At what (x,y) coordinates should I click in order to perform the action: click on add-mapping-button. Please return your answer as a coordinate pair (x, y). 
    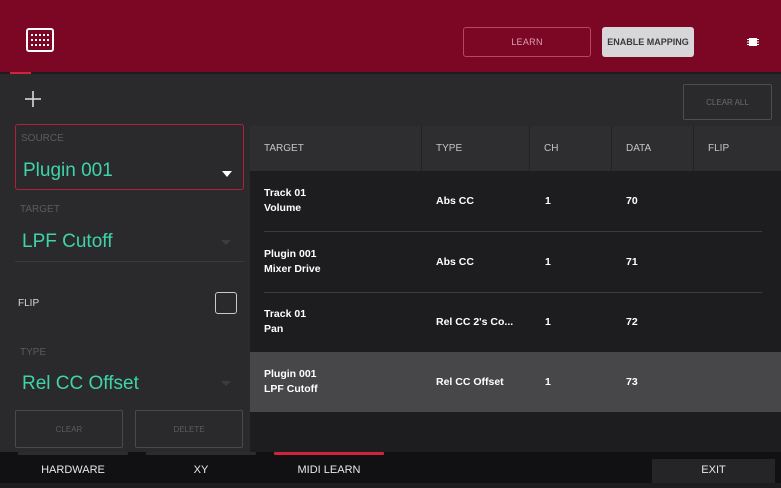
    Looking at the image, I should click on (33, 99).